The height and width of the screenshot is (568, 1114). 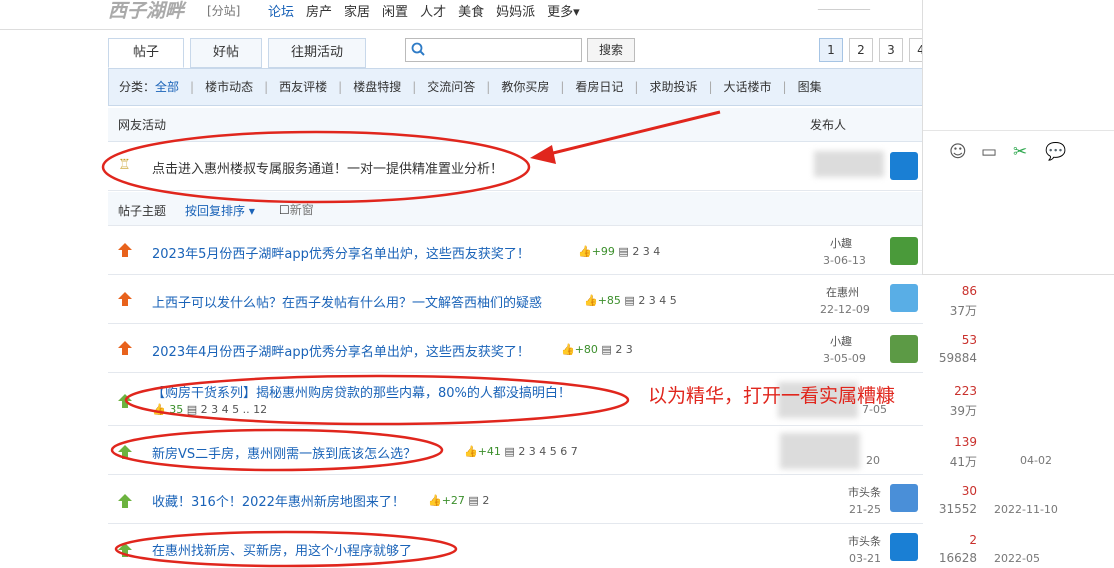 I want to click on section-header: 网友活动 发布人, so click(x=515, y=125).